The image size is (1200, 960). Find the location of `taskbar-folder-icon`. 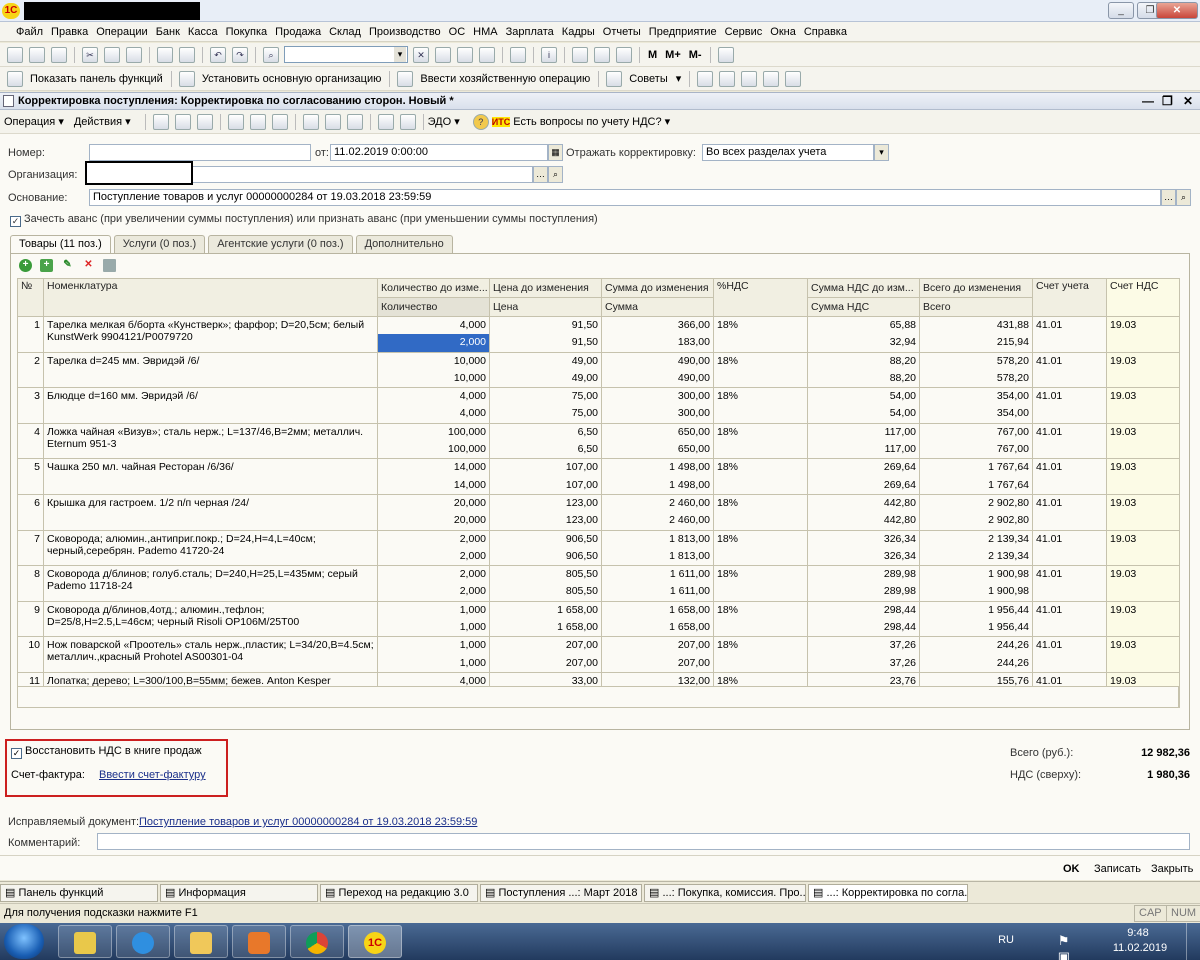

taskbar-folder-icon is located at coordinates (201, 941).